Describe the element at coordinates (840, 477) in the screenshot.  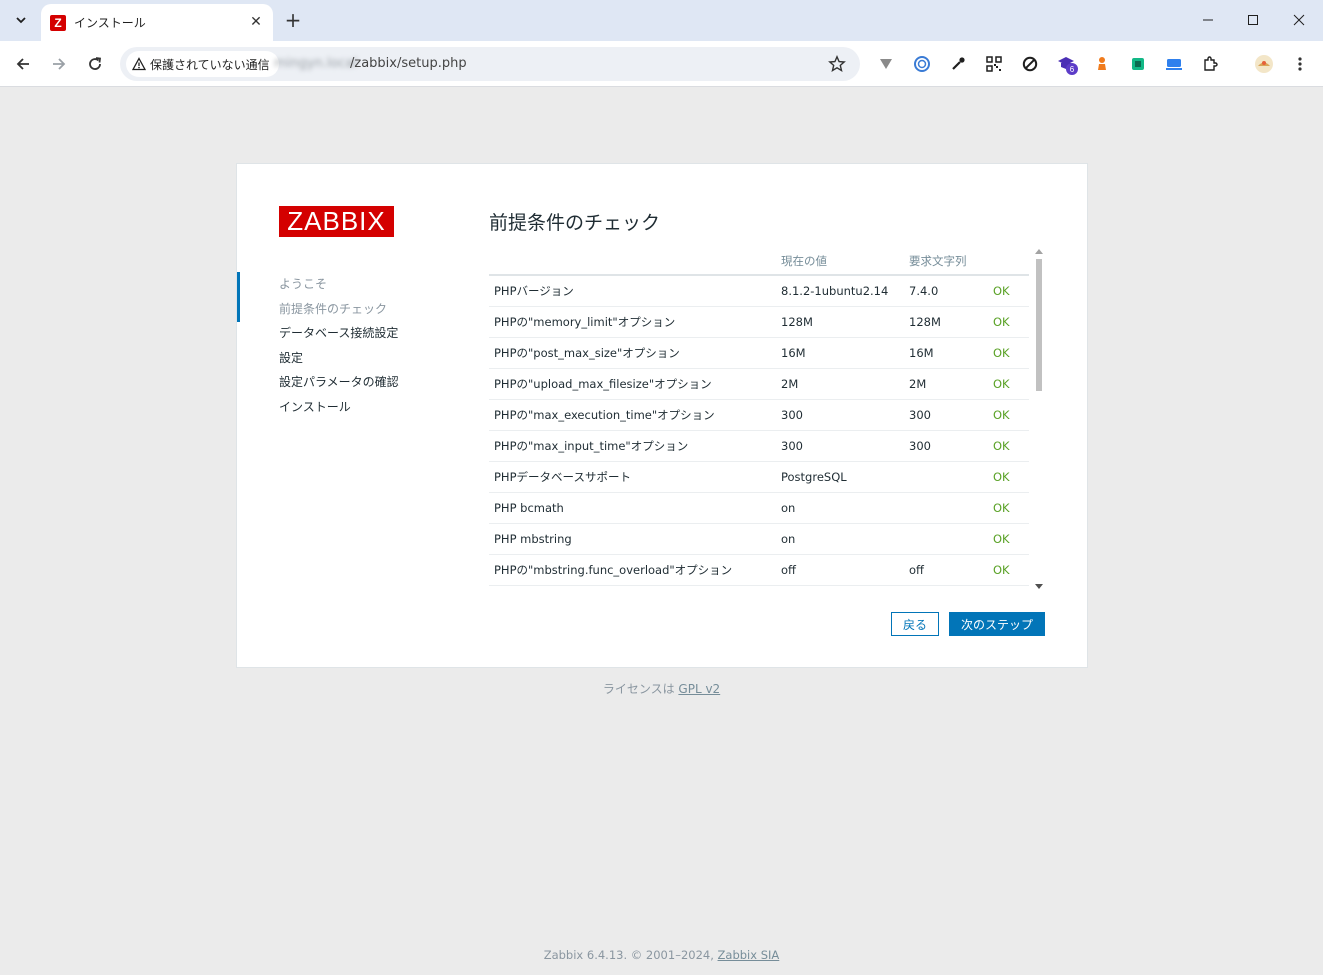
I see `current-value-cell: PostgreSQL` at that location.